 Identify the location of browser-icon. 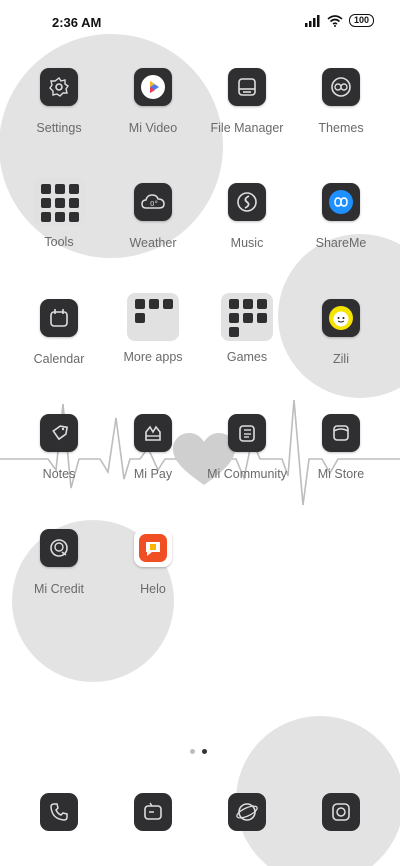
(247, 812).